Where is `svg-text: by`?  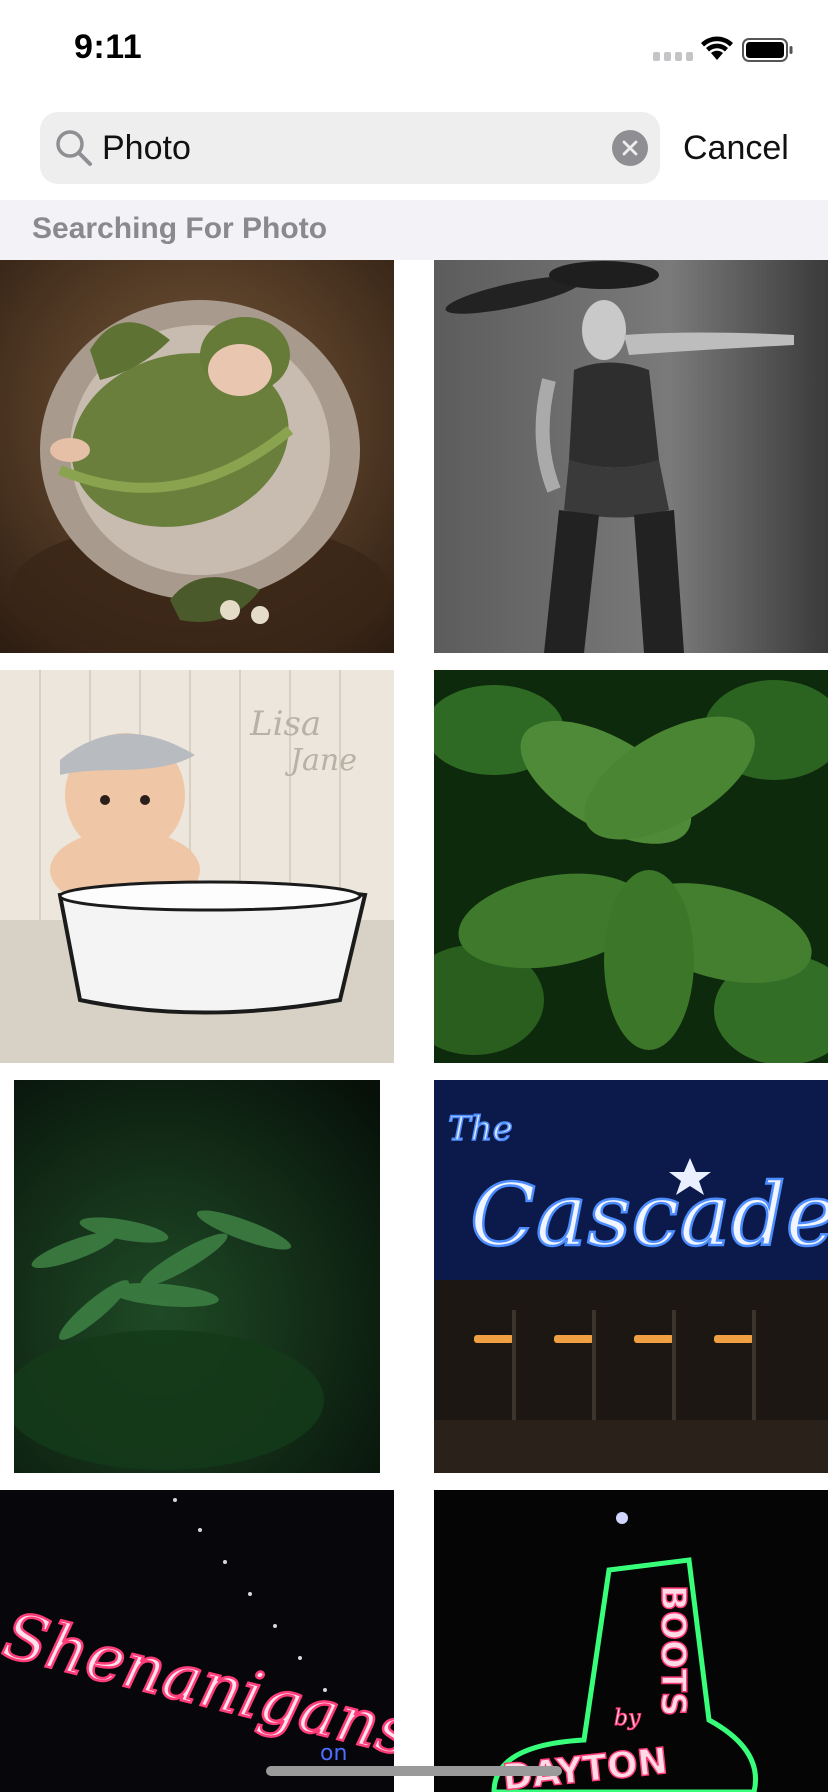 svg-text: by is located at coordinates (627, 1718).